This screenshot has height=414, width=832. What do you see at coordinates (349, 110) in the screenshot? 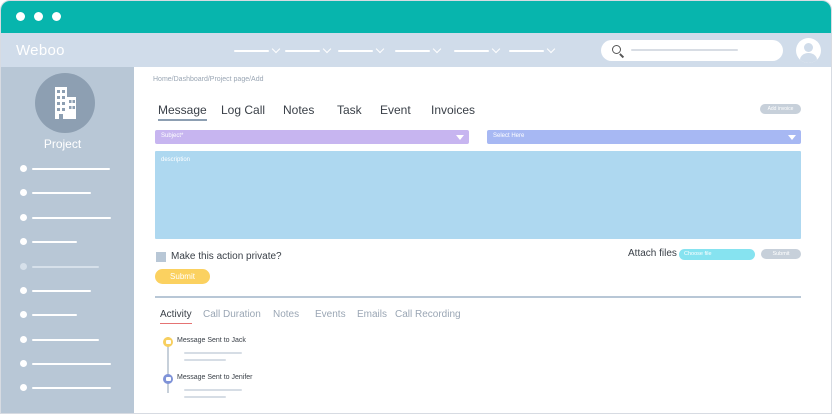
I see `tab-task: Task` at bounding box center [349, 110].